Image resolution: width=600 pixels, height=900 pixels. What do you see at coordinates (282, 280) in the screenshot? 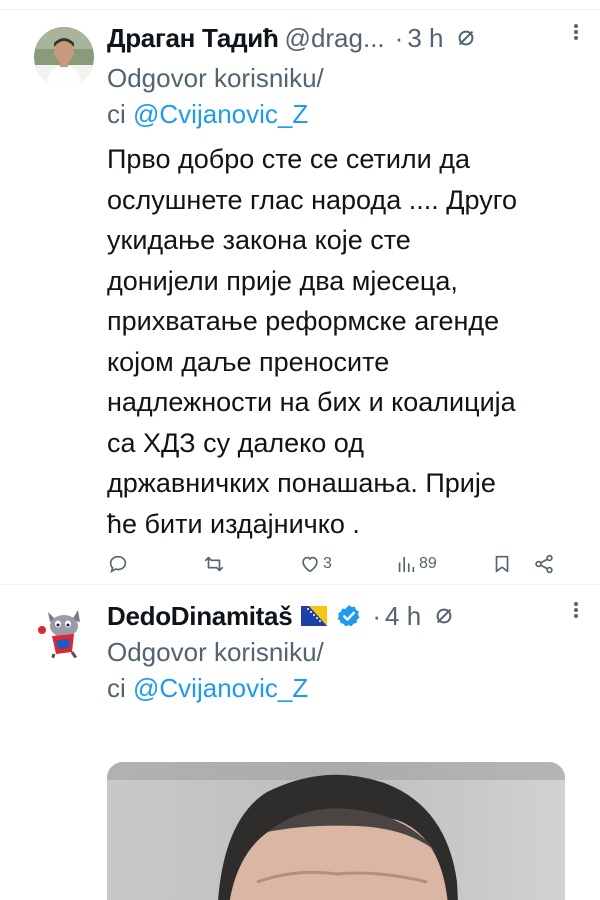
I see `tweet-text-line: донијели прије два мјесеца,` at bounding box center [282, 280].